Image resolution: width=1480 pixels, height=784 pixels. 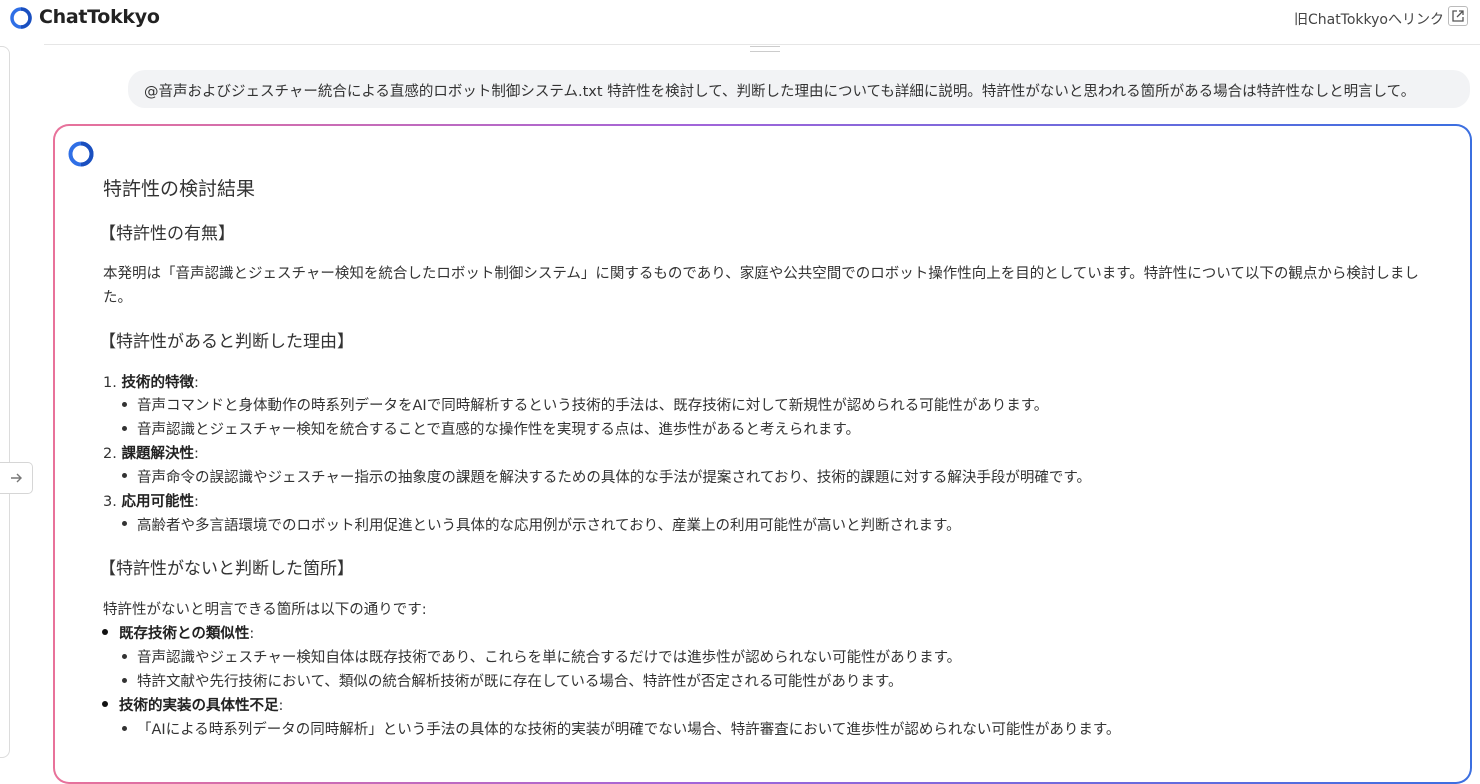 What do you see at coordinates (762, 44) in the screenshot?
I see `header-divider` at bounding box center [762, 44].